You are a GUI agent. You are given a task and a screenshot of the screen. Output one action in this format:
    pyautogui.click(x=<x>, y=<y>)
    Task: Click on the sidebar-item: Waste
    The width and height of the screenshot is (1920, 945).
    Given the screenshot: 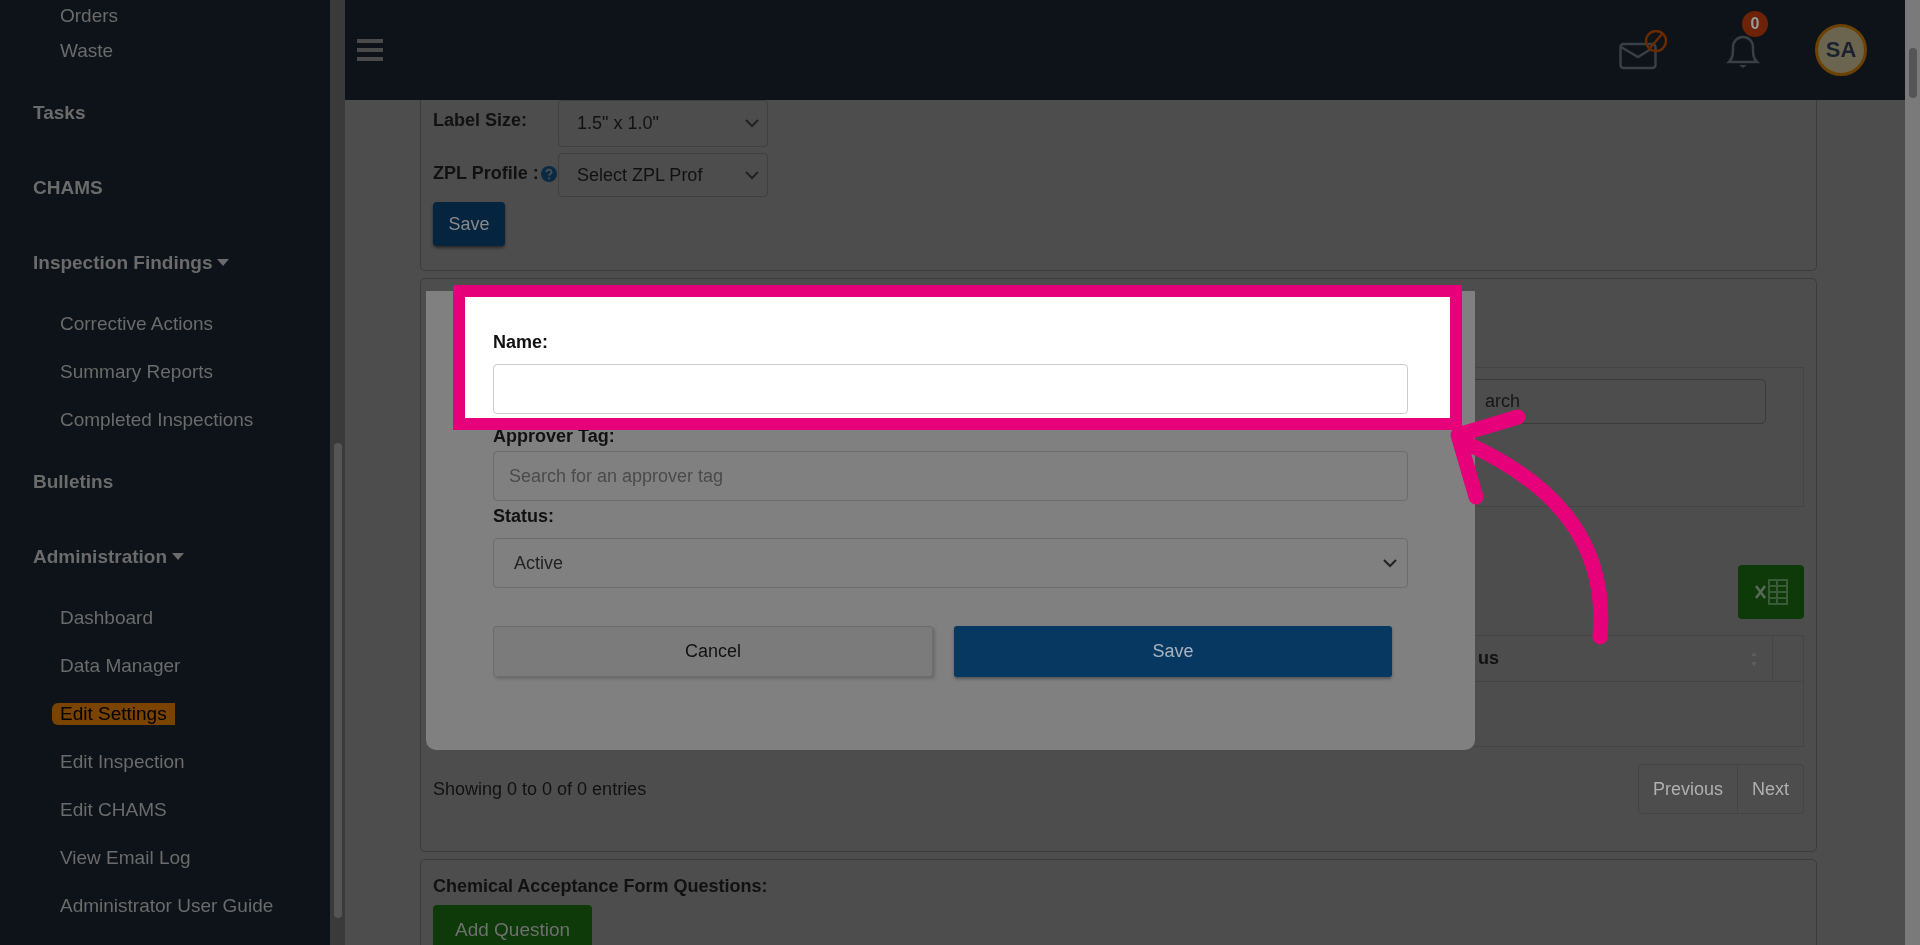 What is the action you would take?
    pyautogui.click(x=87, y=51)
    